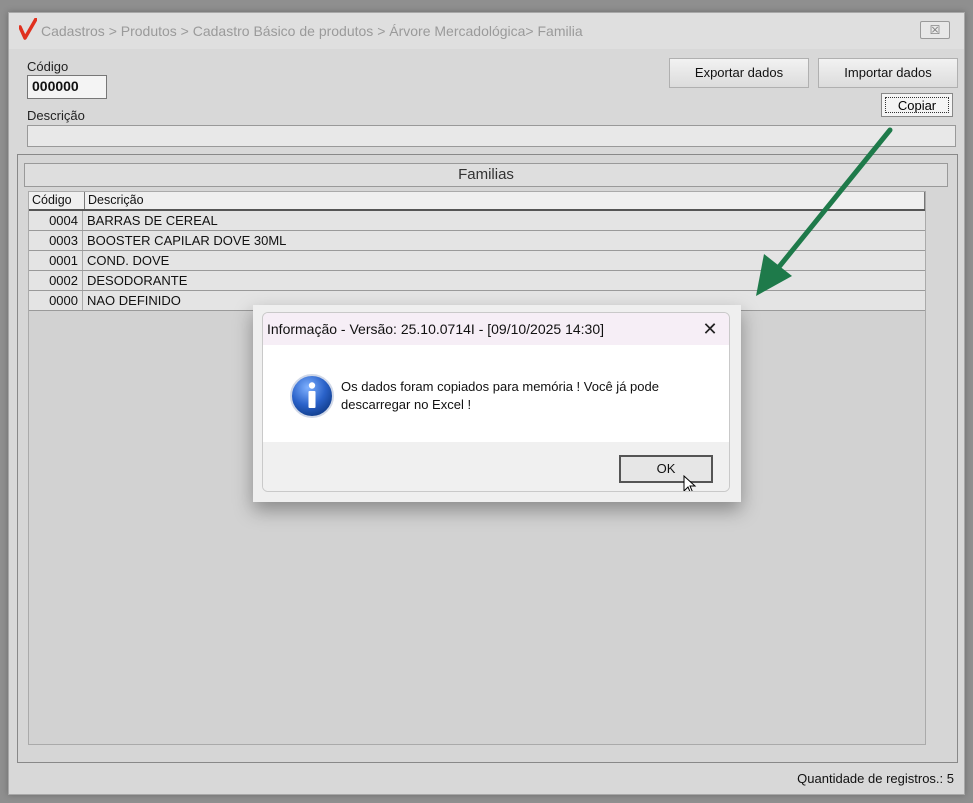 The width and height of the screenshot is (973, 803). What do you see at coordinates (137, 280) in the screenshot?
I see `row-desc: DESODORANTE` at bounding box center [137, 280].